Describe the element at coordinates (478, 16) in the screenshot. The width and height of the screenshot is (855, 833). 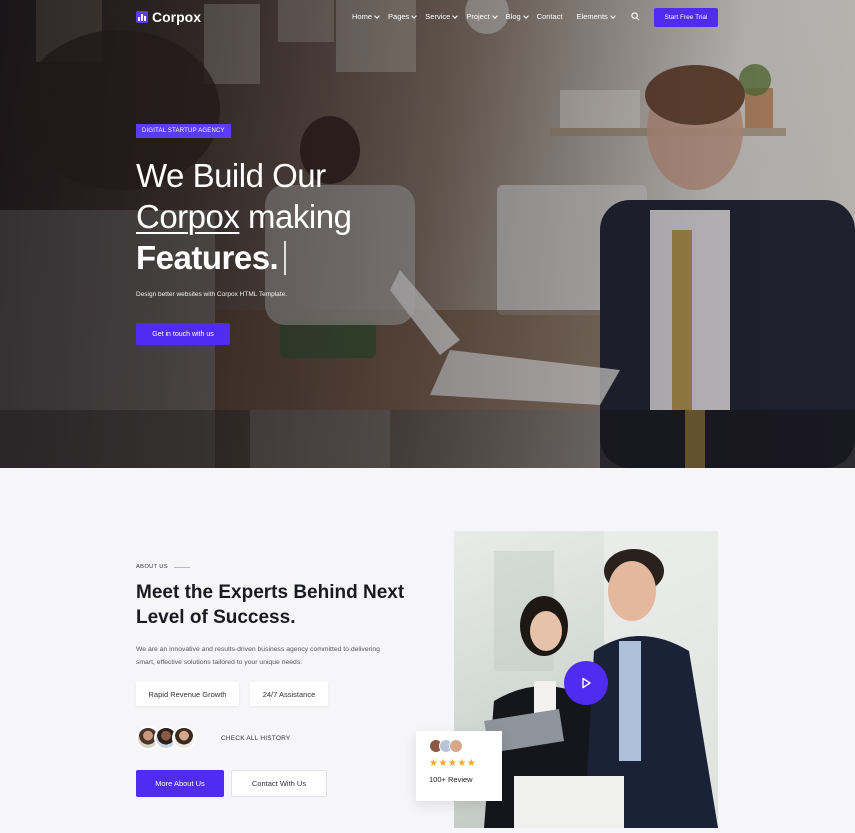
I see `nav-label: Project` at that location.